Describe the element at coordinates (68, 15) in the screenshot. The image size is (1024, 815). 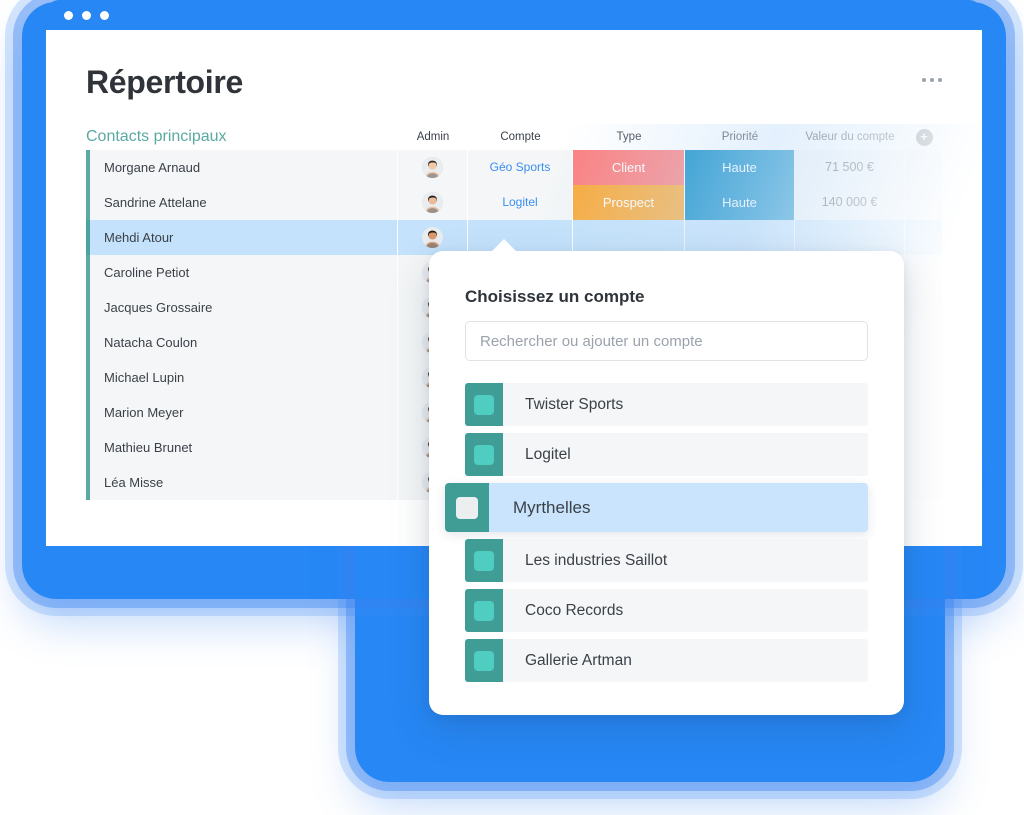
I see `close-dot` at that location.